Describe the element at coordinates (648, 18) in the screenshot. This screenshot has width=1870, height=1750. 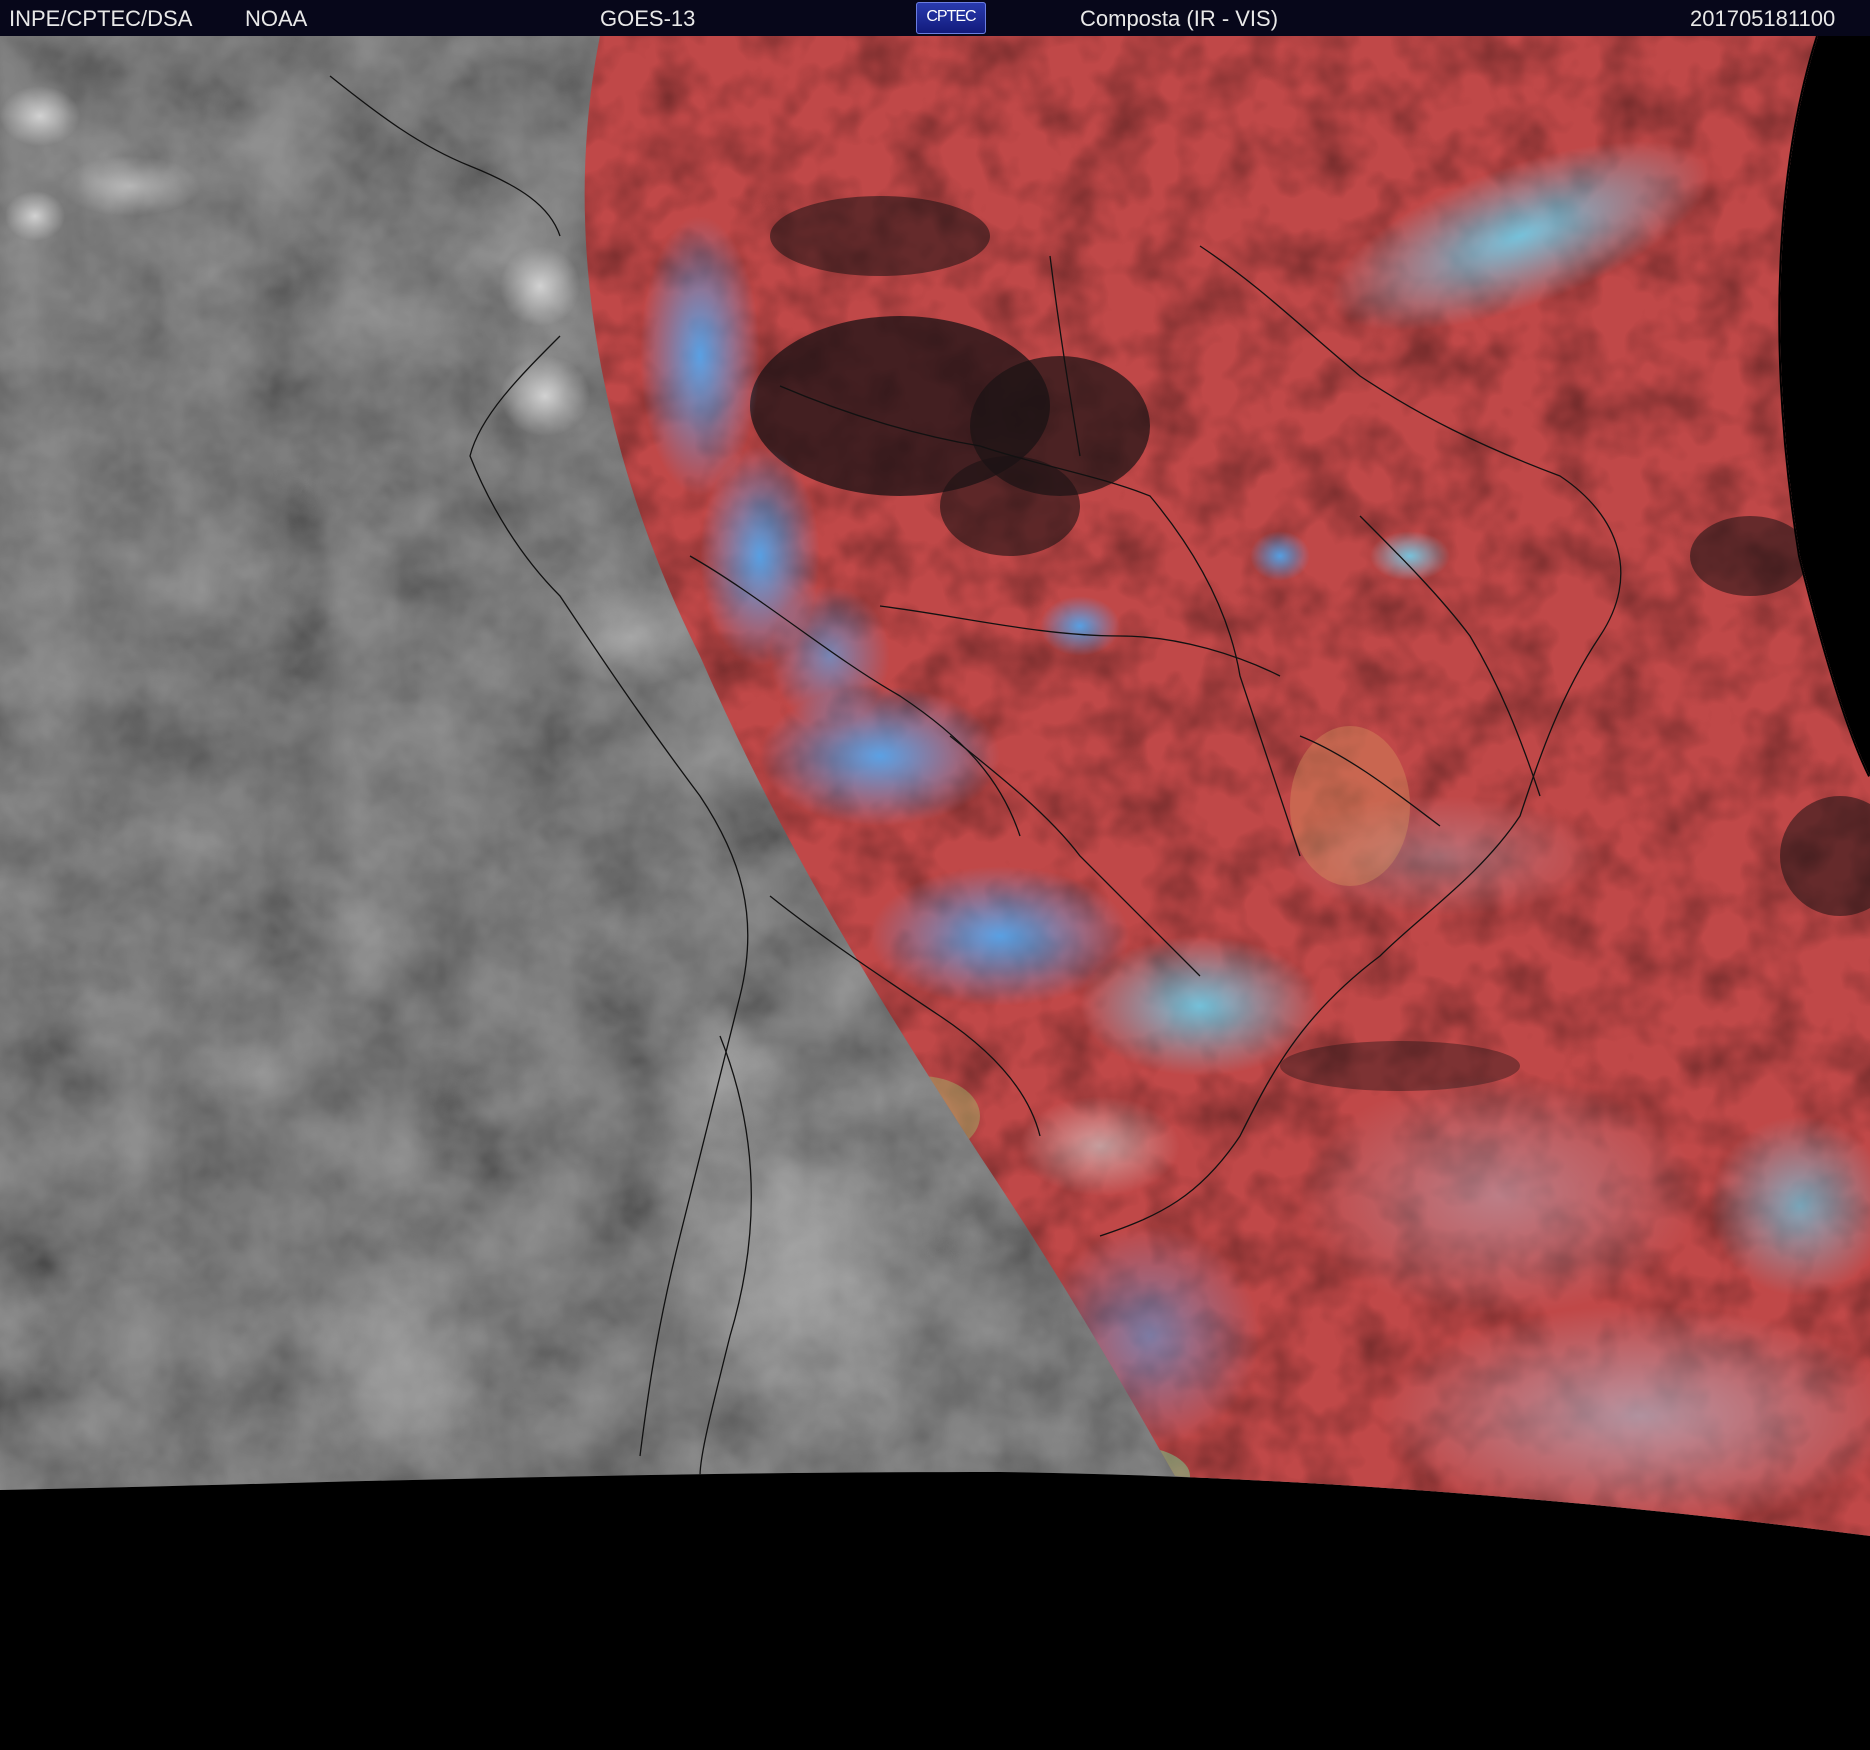
I see `satellite-label: GOES-13` at that location.